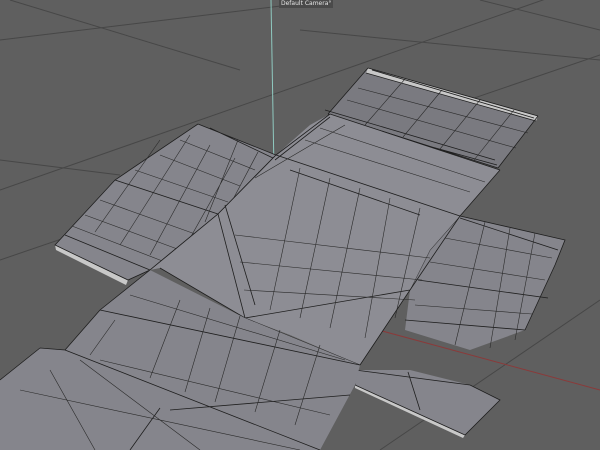  Describe the element at coordinates (427, 403) in the screenshot. I see `mesh-bottom-right-tab` at that location.